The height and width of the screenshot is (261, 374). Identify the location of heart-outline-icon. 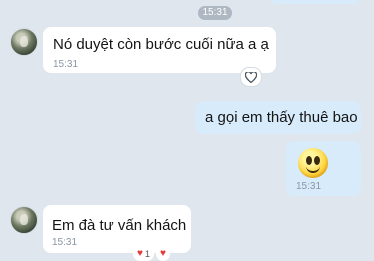
(251, 77).